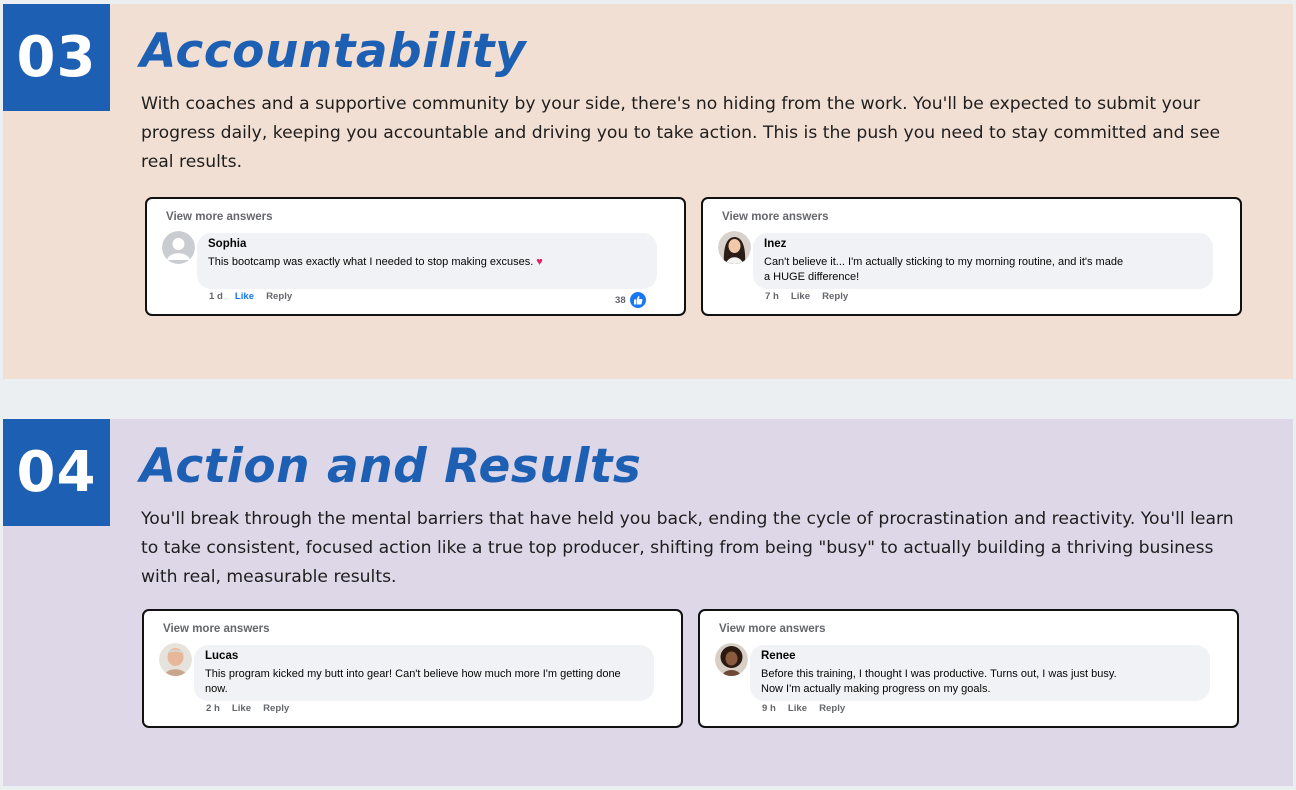 This screenshot has width=1296, height=790. Describe the element at coordinates (988, 244) in the screenshot. I see `comment-author: Inez` at that location.